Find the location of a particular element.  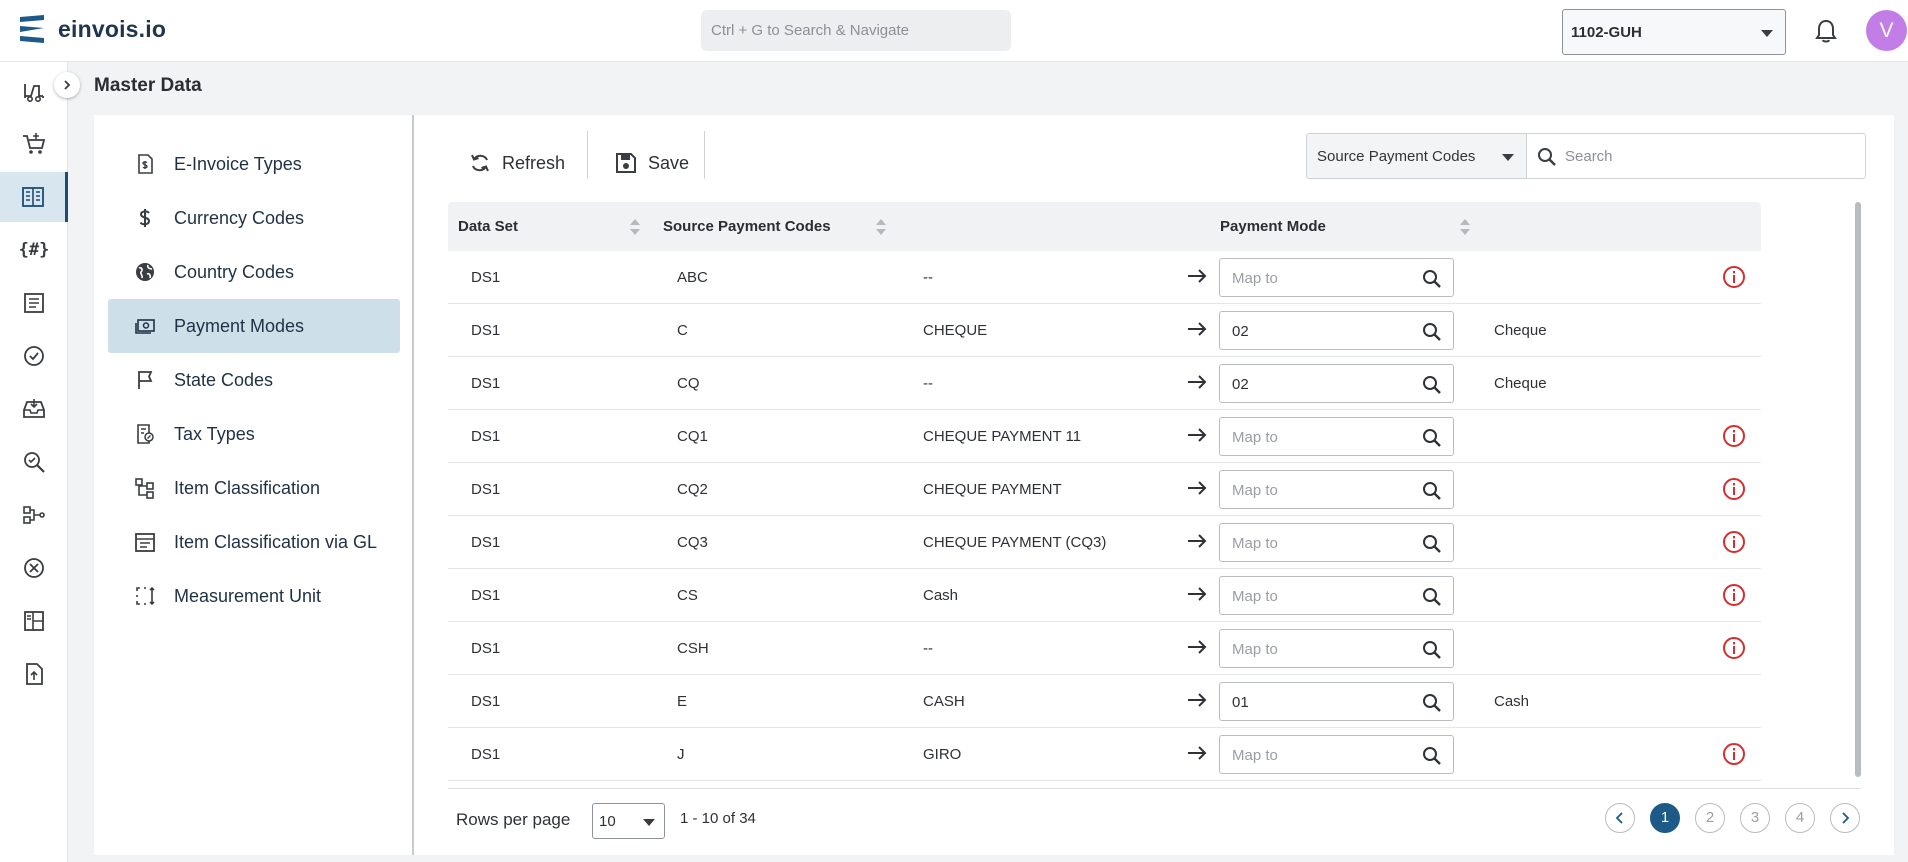

table-row: DS1 CQ3 CHEQUE PAYMENT (CQ3) is located at coordinates (1104, 542).